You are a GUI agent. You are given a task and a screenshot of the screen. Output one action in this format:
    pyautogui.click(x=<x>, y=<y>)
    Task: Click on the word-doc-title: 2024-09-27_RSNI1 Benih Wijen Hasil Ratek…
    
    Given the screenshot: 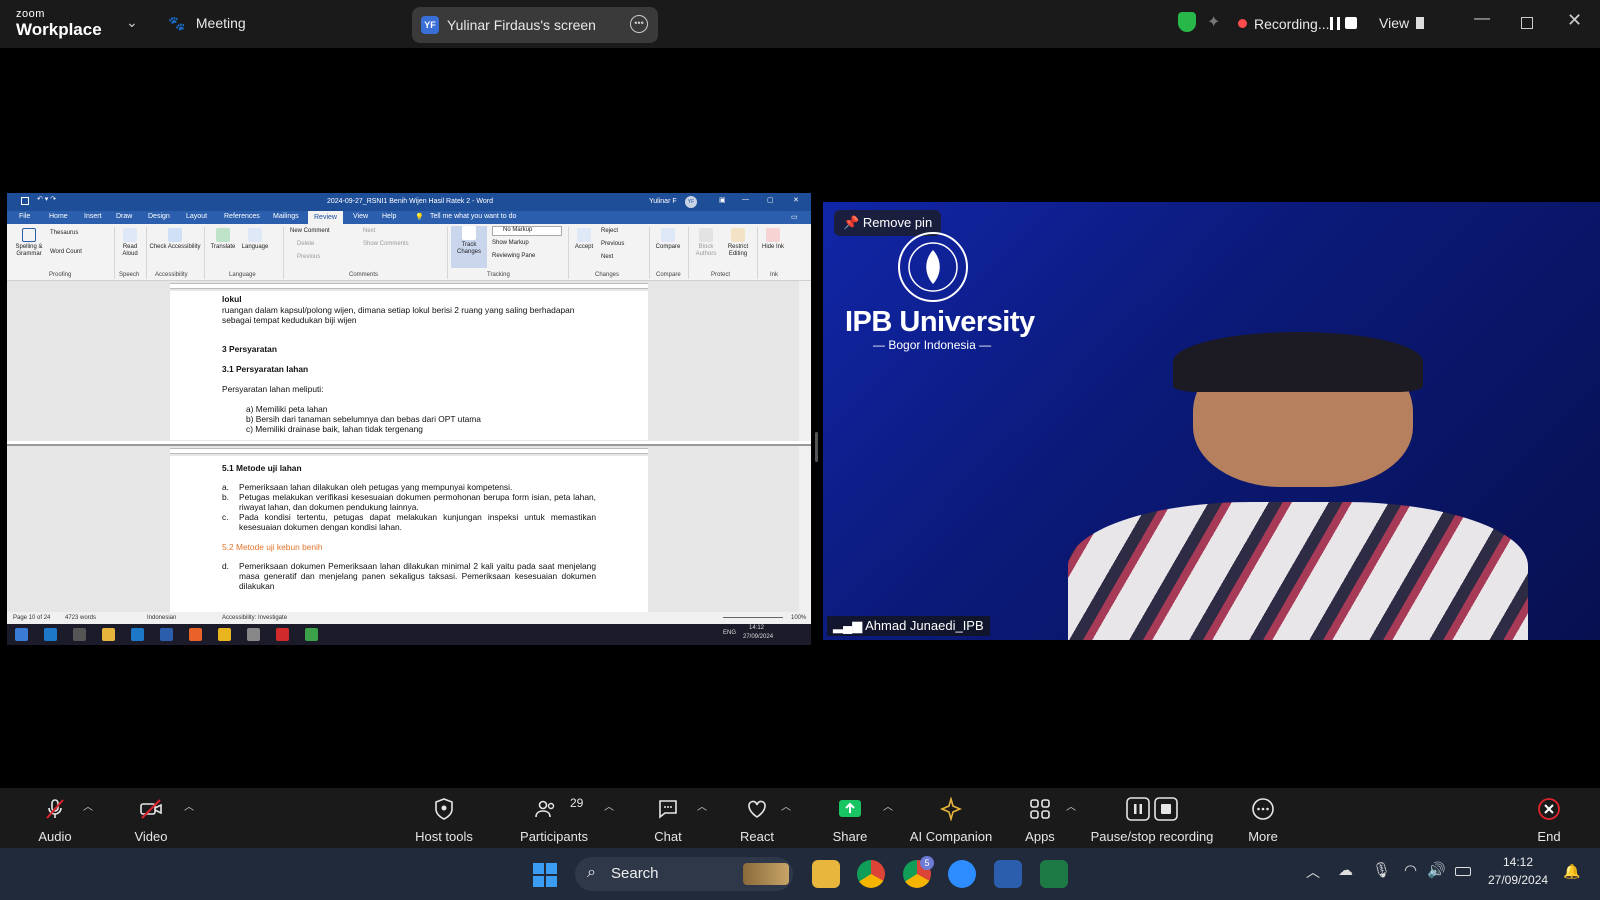 What is the action you would take?
    pyautogui.click(x=410, y=201)
    